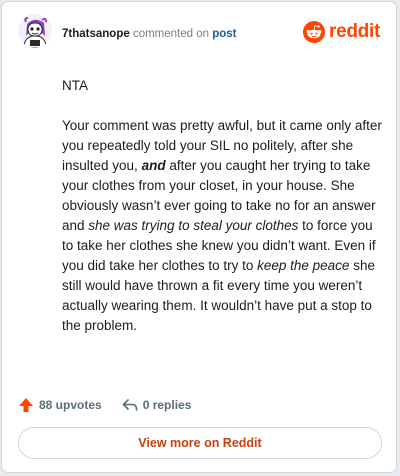 The width and height of the screenshot is (400, 476). I want to click on snoo-avatar-icon, so click(35, 31).